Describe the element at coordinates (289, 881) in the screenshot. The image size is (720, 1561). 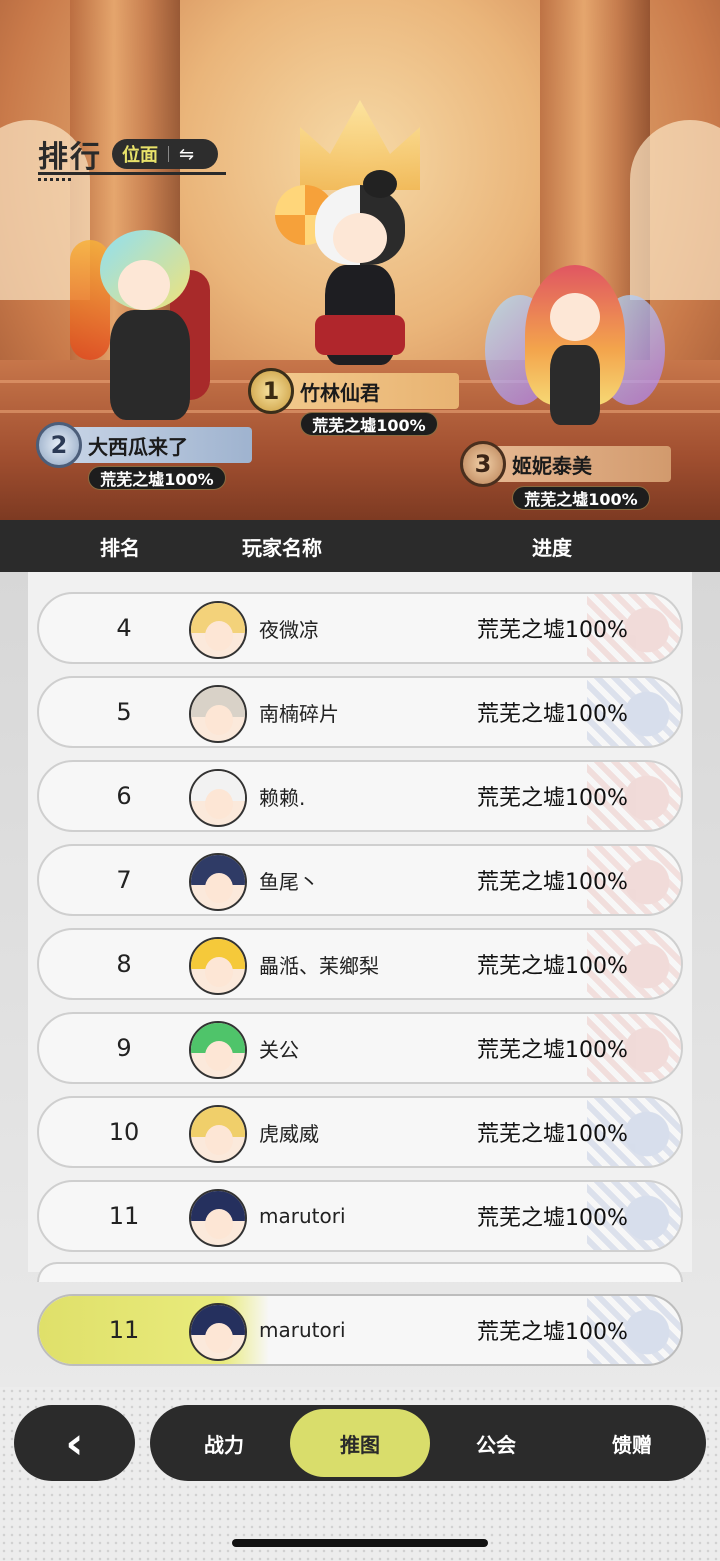
I see `row-player-name: 鱼尾丶` at that location.